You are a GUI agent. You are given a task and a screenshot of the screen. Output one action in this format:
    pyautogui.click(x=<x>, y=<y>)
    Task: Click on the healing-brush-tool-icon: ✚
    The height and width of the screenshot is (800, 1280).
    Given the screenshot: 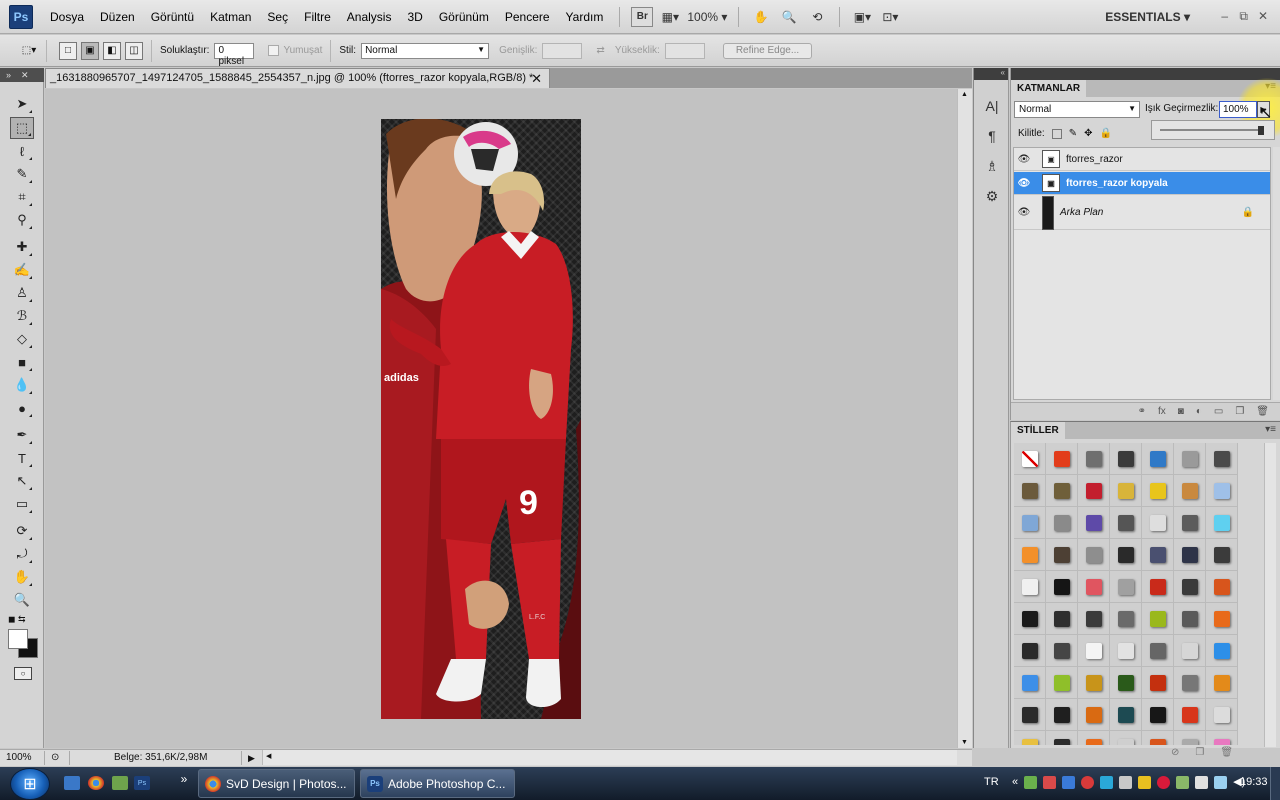 What is the action you would take?
    pyautogui.click(x=22, y=247)
    